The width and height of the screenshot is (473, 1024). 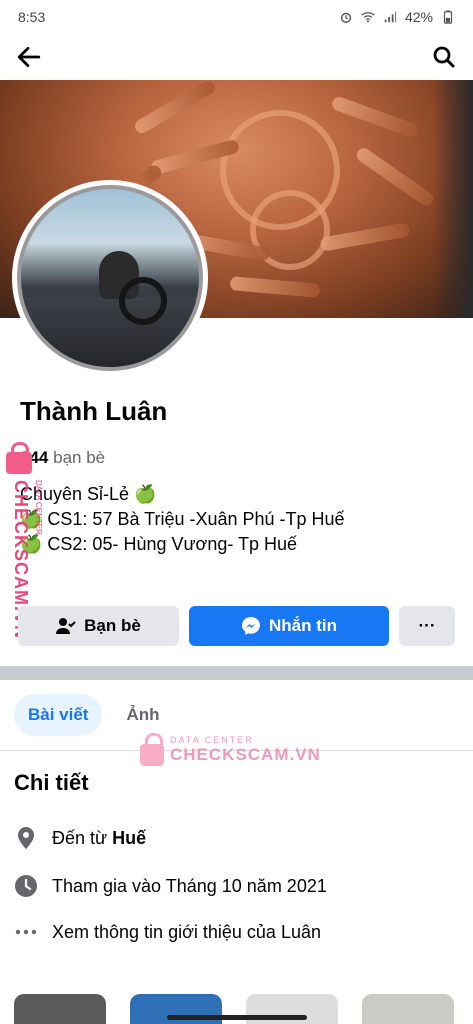 What do you see at coordinates (26, 838) in the screenshot?
I see `location-pin-icon` at bounding box center [26, 838].